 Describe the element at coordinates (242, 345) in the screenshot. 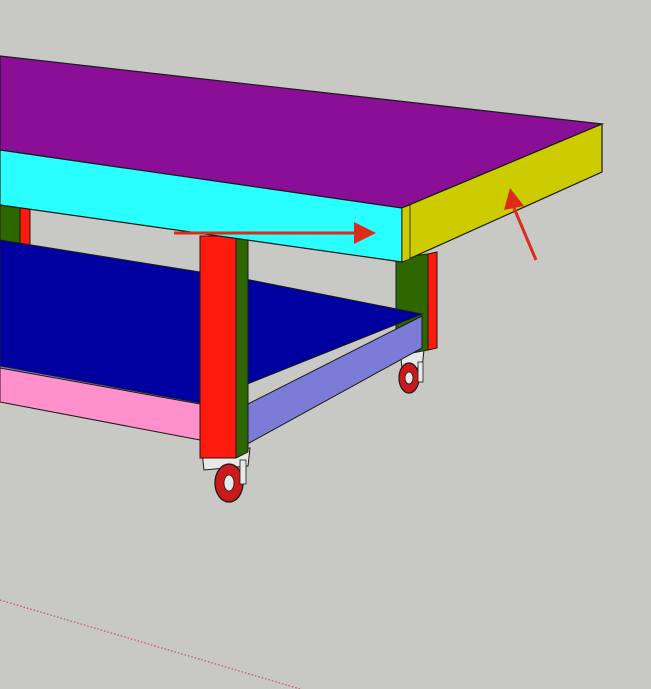

I see `front-right-leg-side` at that location.